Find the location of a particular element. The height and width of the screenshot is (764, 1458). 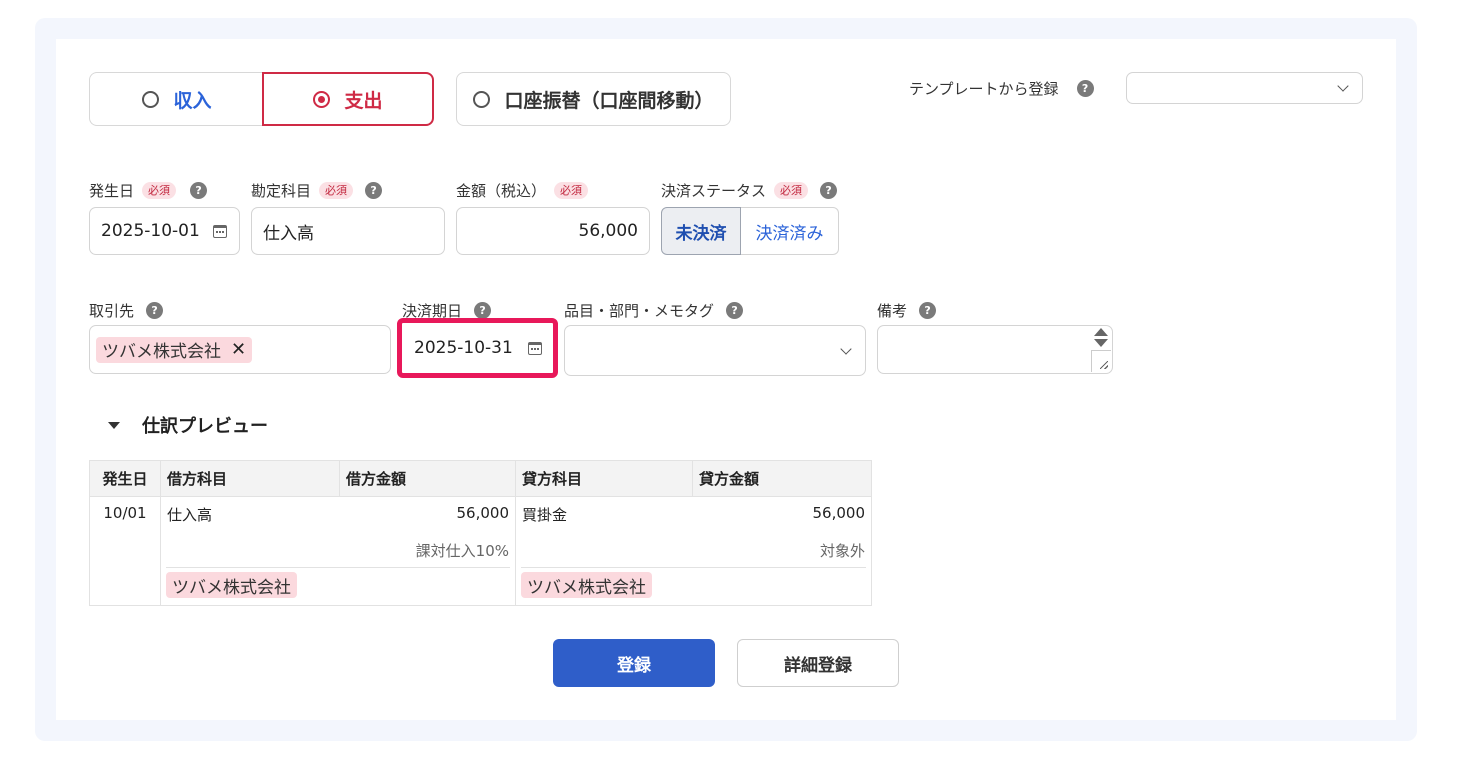

preview-toggle: 仕訳プレビュー is located at coordinates (188, 425).